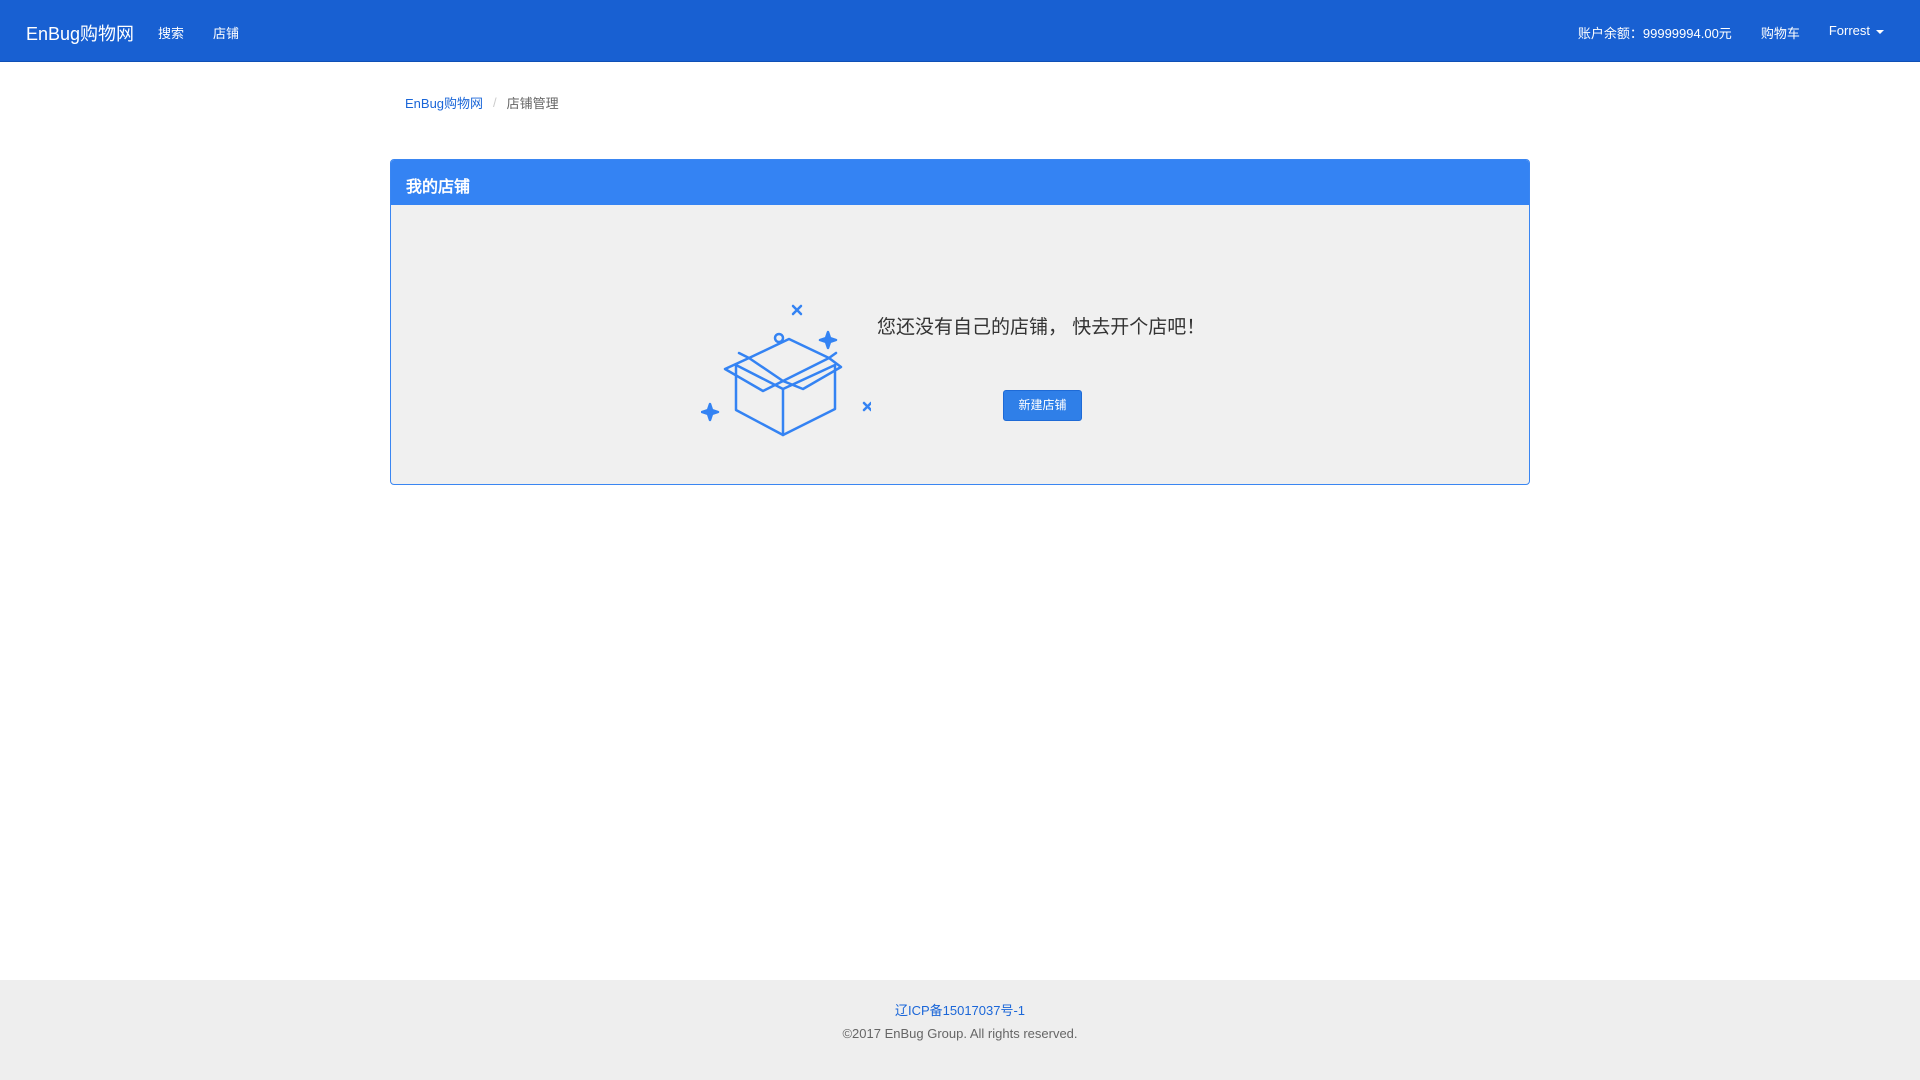 This screenshot has height=1080, width=1920. What do you see at coordinates (1849, 30) in the screenshot?
I see `user-name: Forrest` at bounding box center [1849, 30].